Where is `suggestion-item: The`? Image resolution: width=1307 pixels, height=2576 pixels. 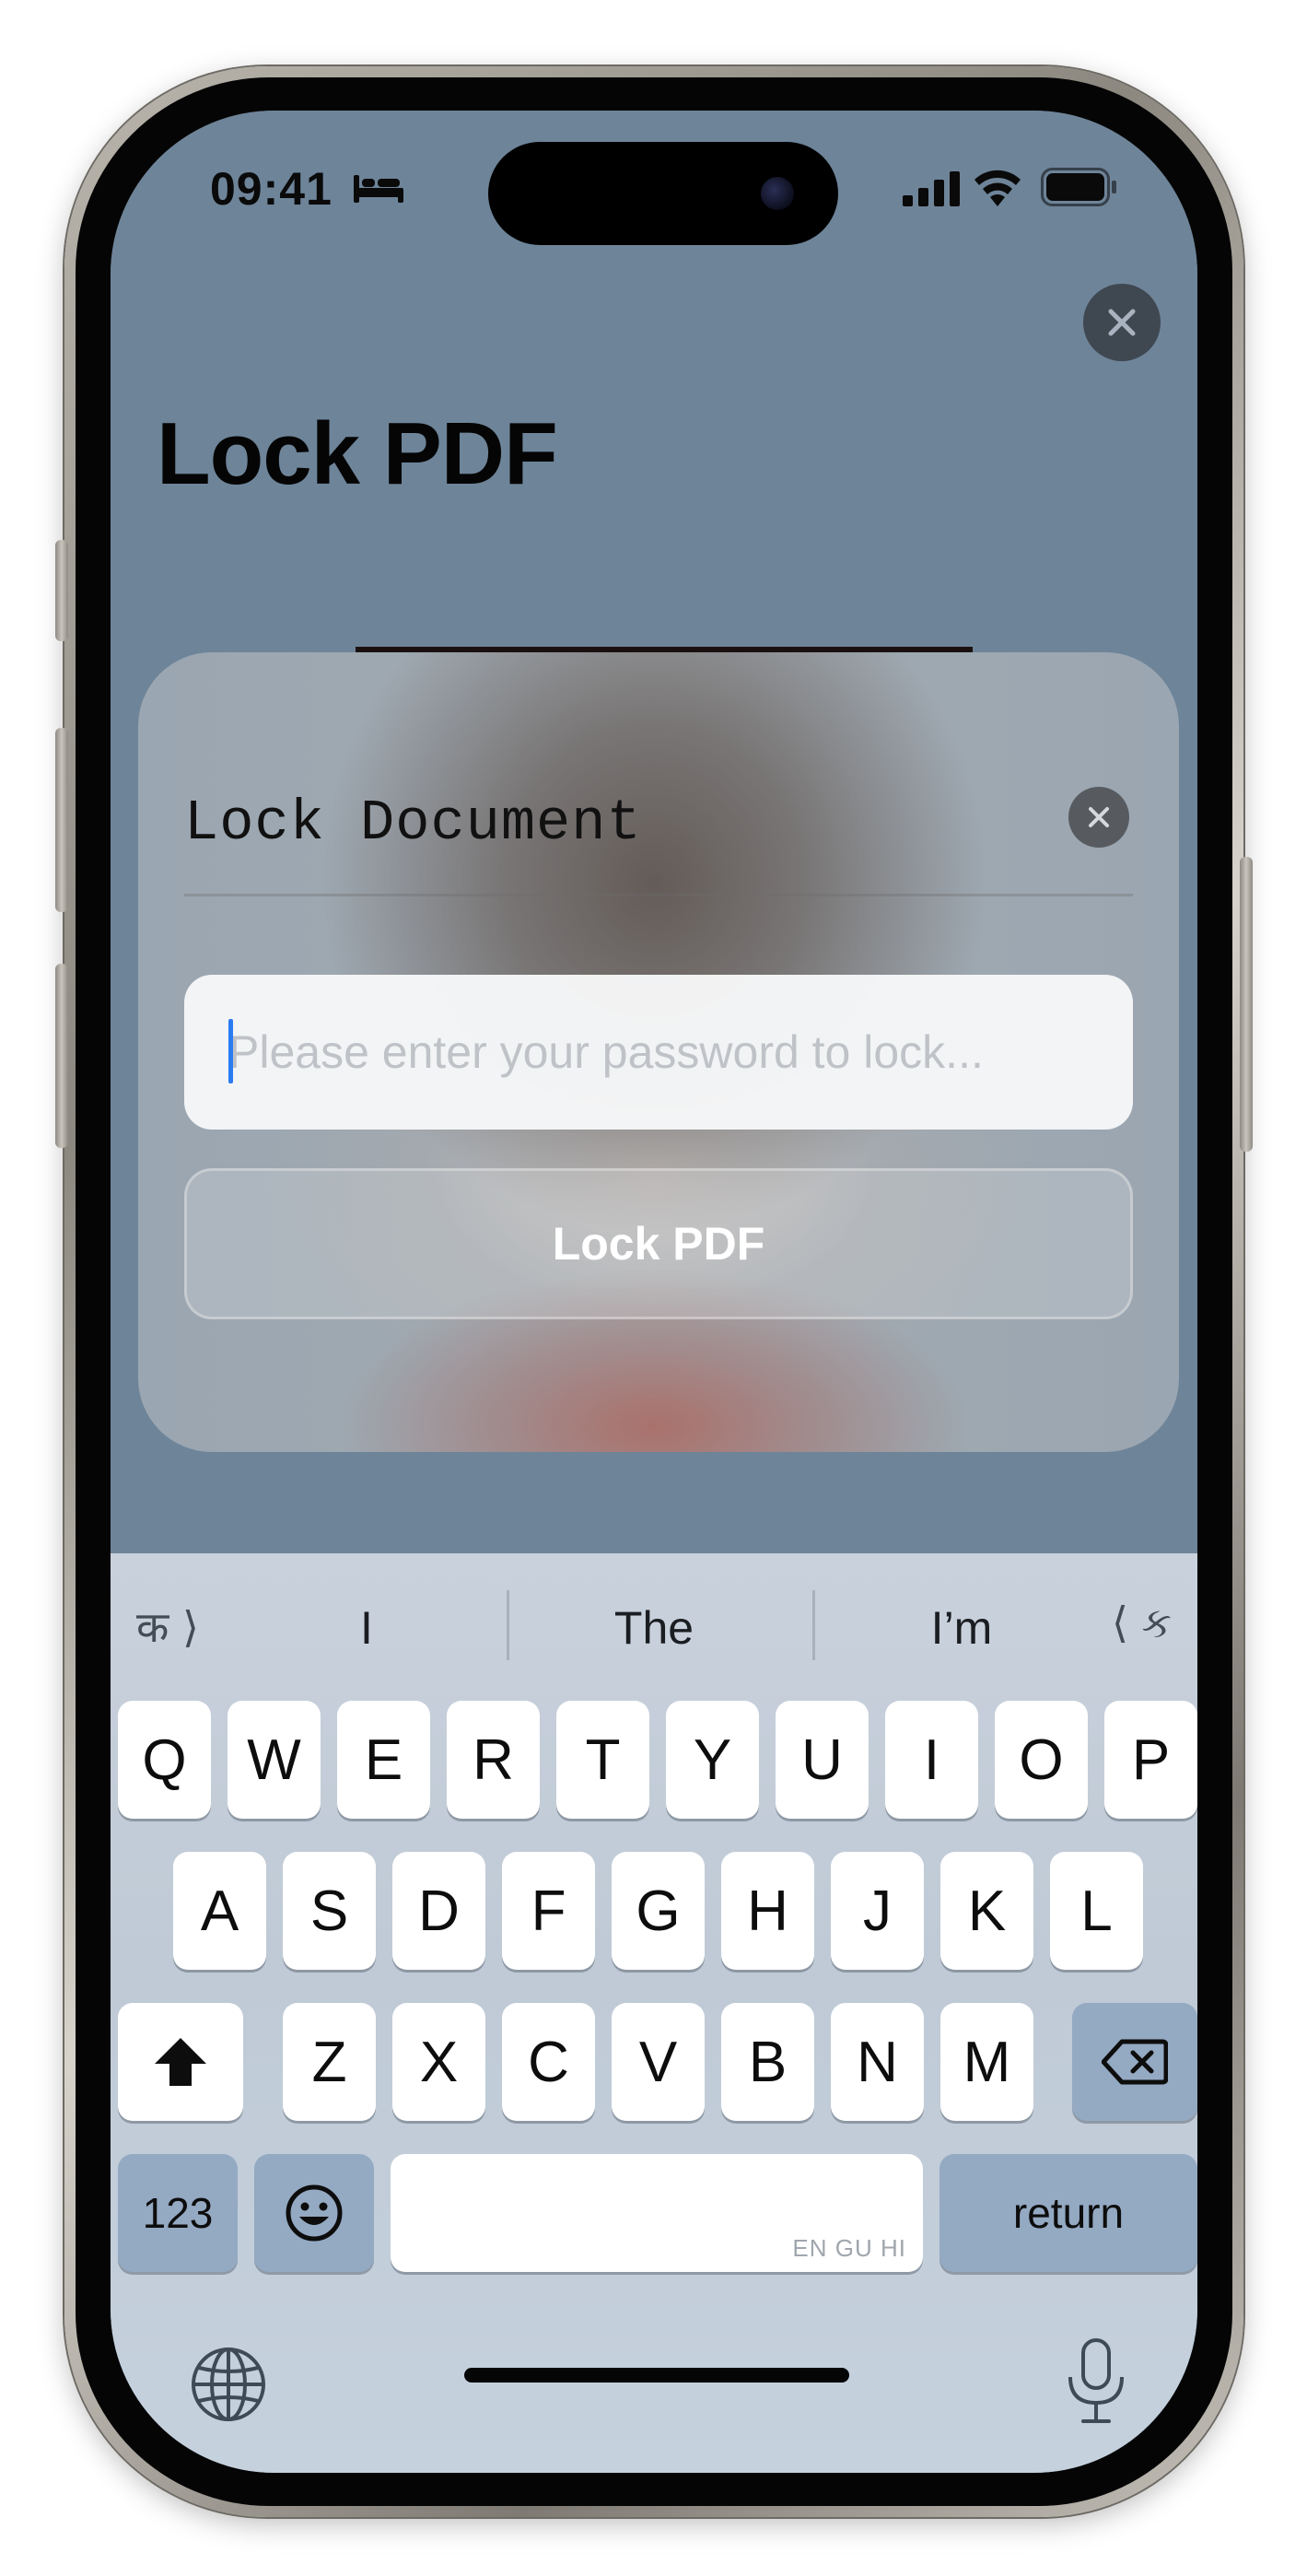
suggestion-item: The is located at coordinates (654, 1628).